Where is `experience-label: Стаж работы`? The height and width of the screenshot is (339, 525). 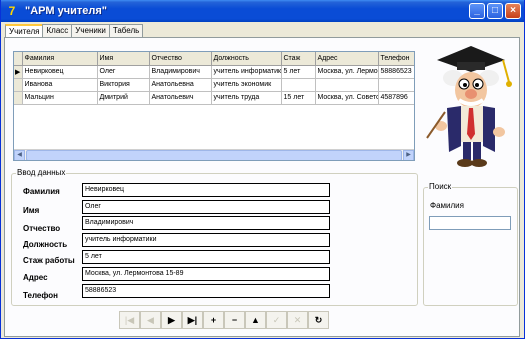 experience-label: Стаж работы is located at coordinates (49, 260).